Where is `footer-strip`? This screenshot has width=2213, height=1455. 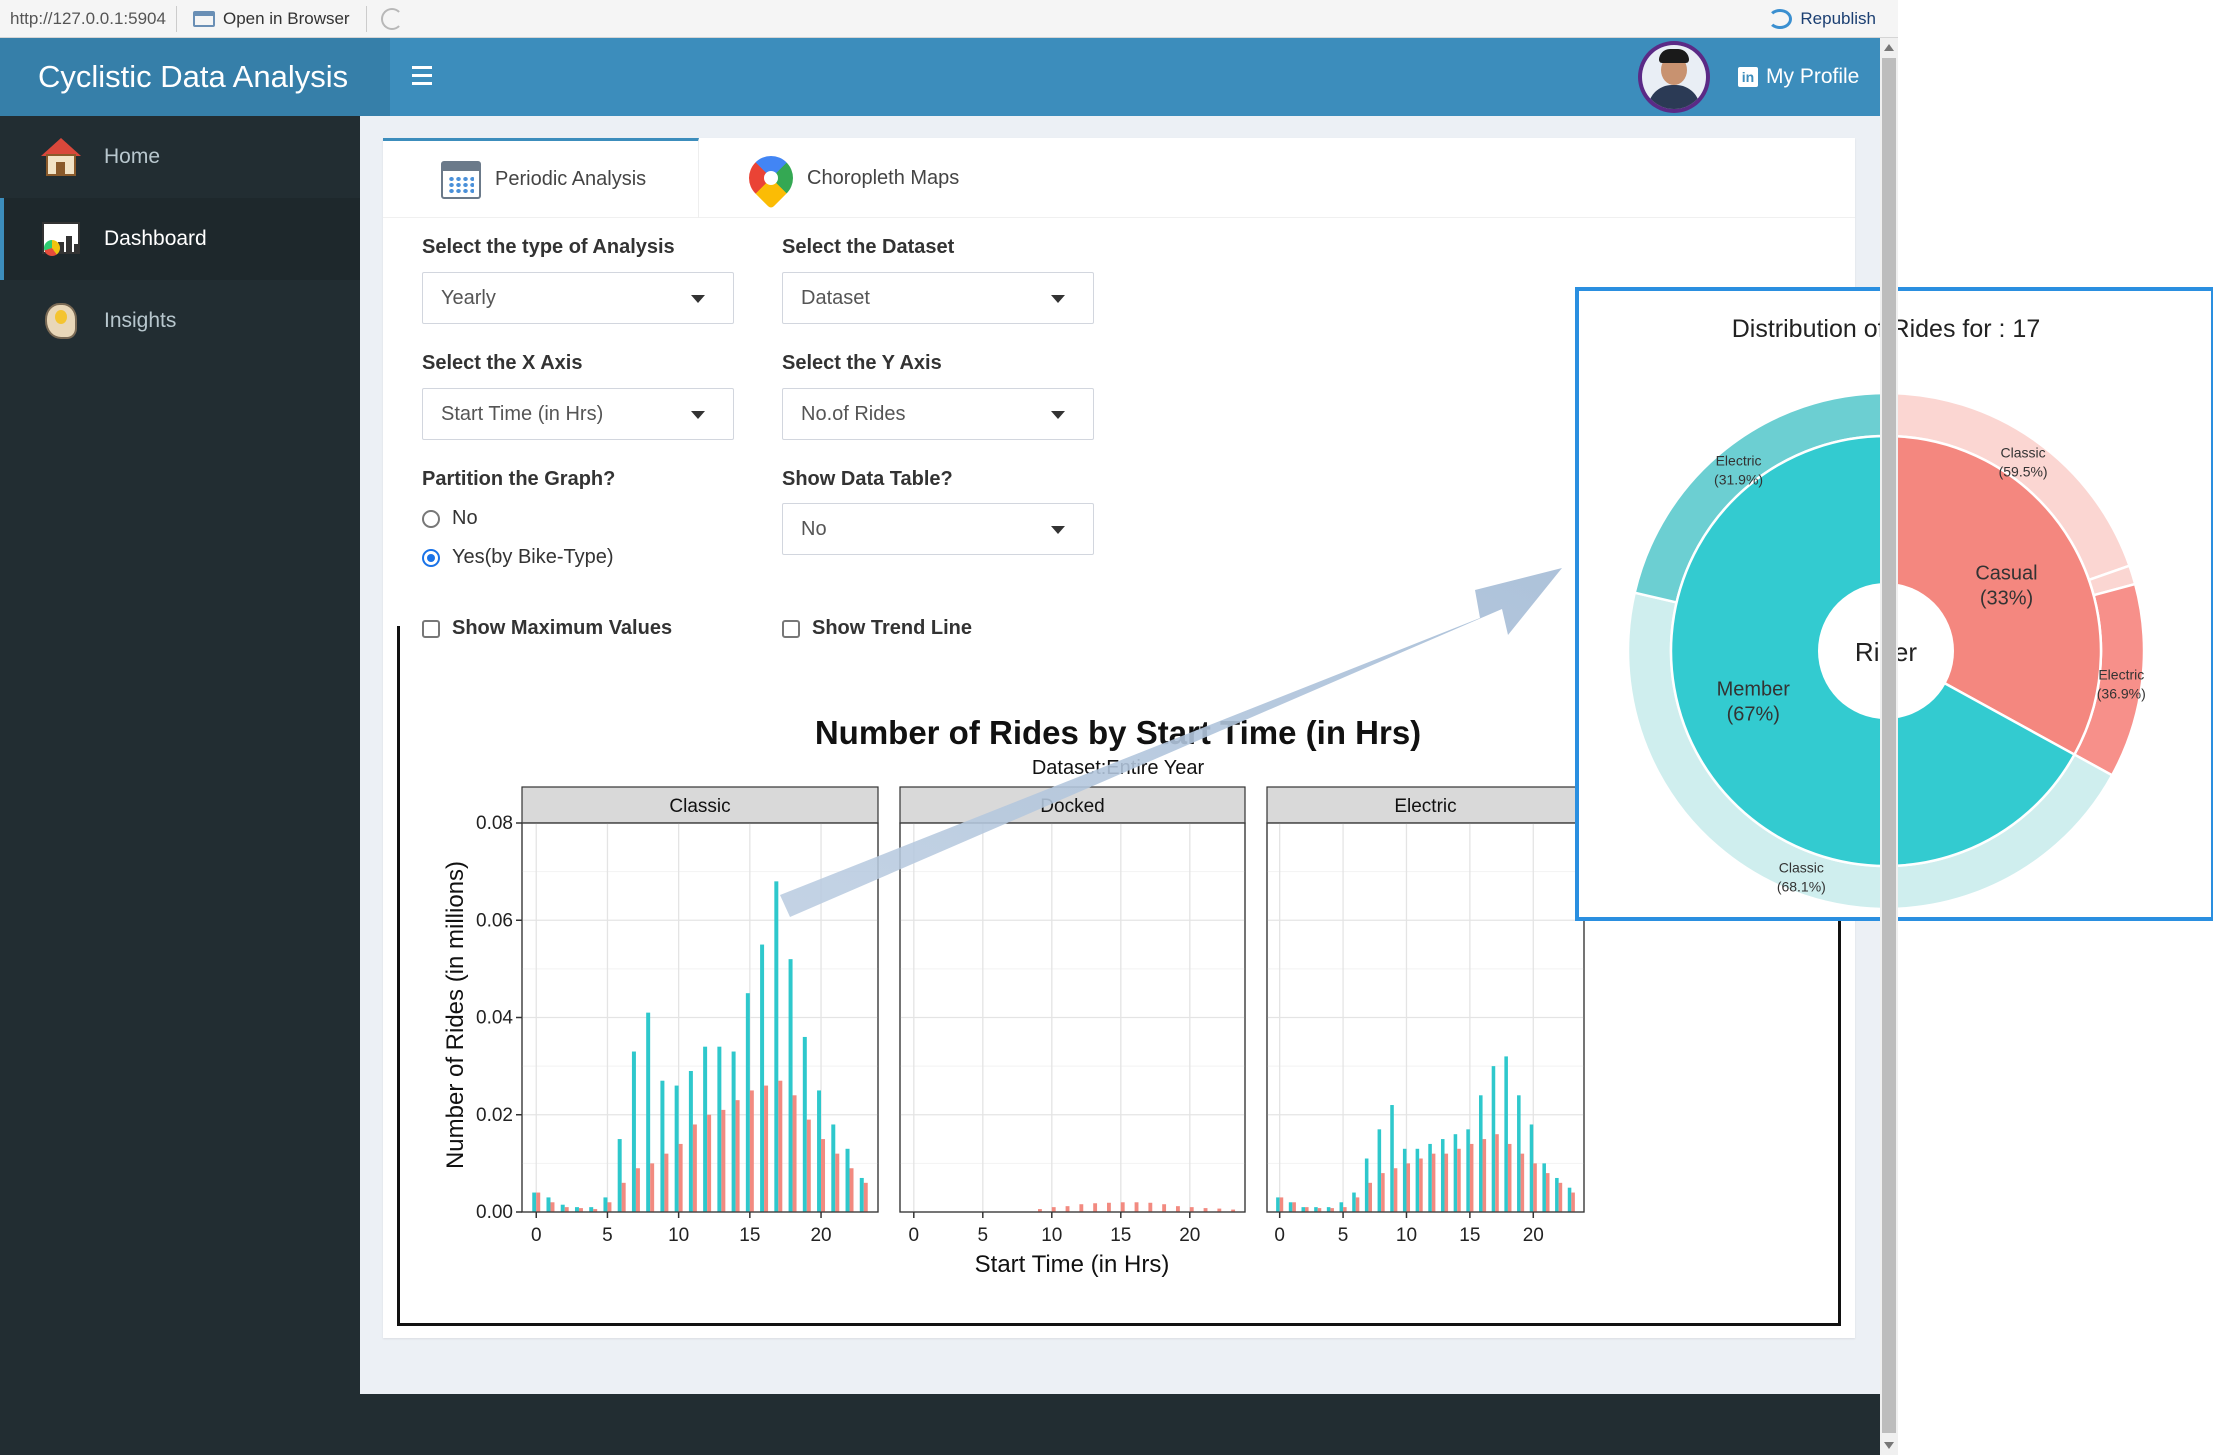 footer-strip is located at coordinates (1120, 1424).